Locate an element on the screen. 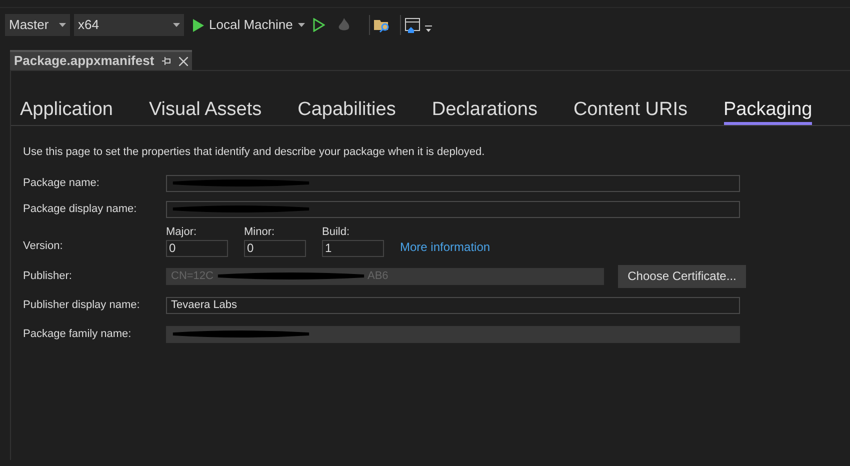 This screenshot has width=850, height=466. field-label: Build: is located at coordinates (336, 232).